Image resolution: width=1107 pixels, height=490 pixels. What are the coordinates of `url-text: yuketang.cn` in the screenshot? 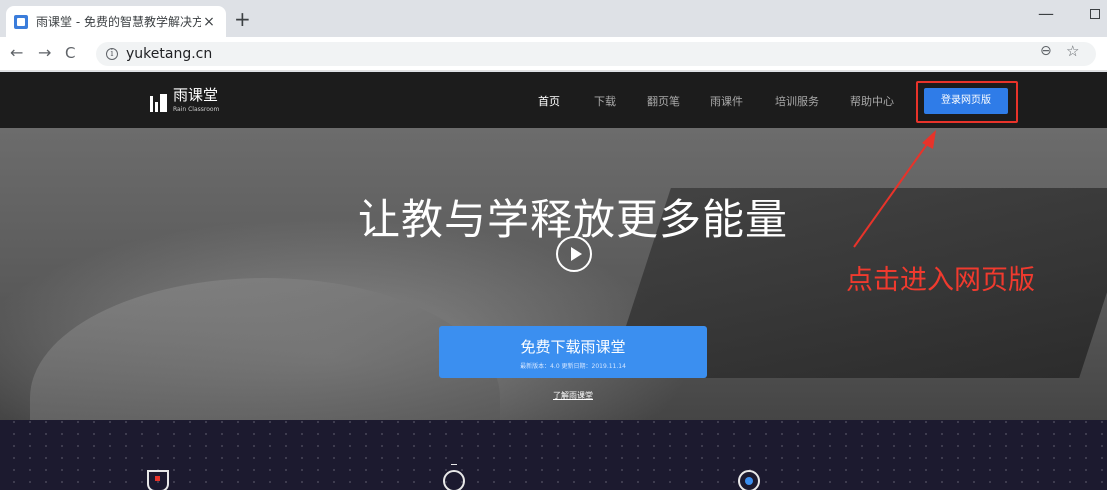 It's located at (169, 54).